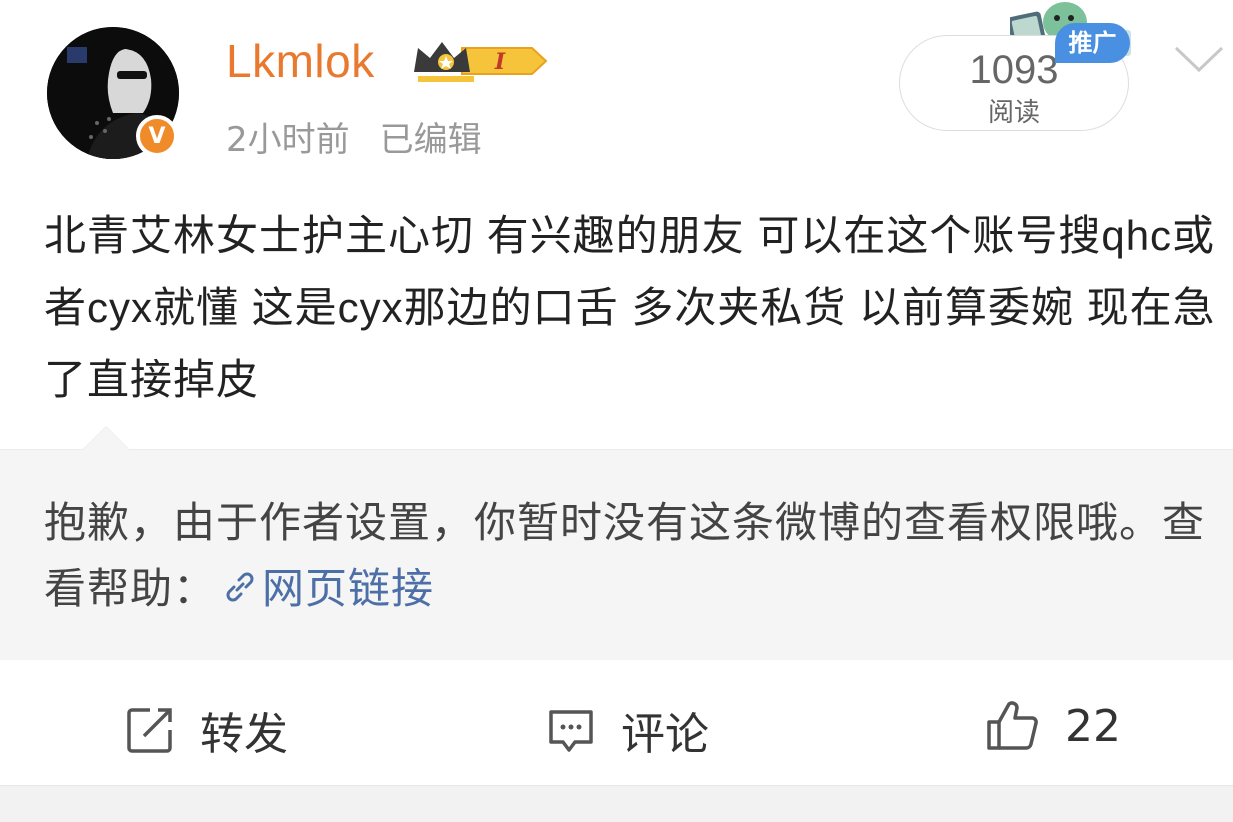  I want to click on like-button: 22, so click(1053, 726).